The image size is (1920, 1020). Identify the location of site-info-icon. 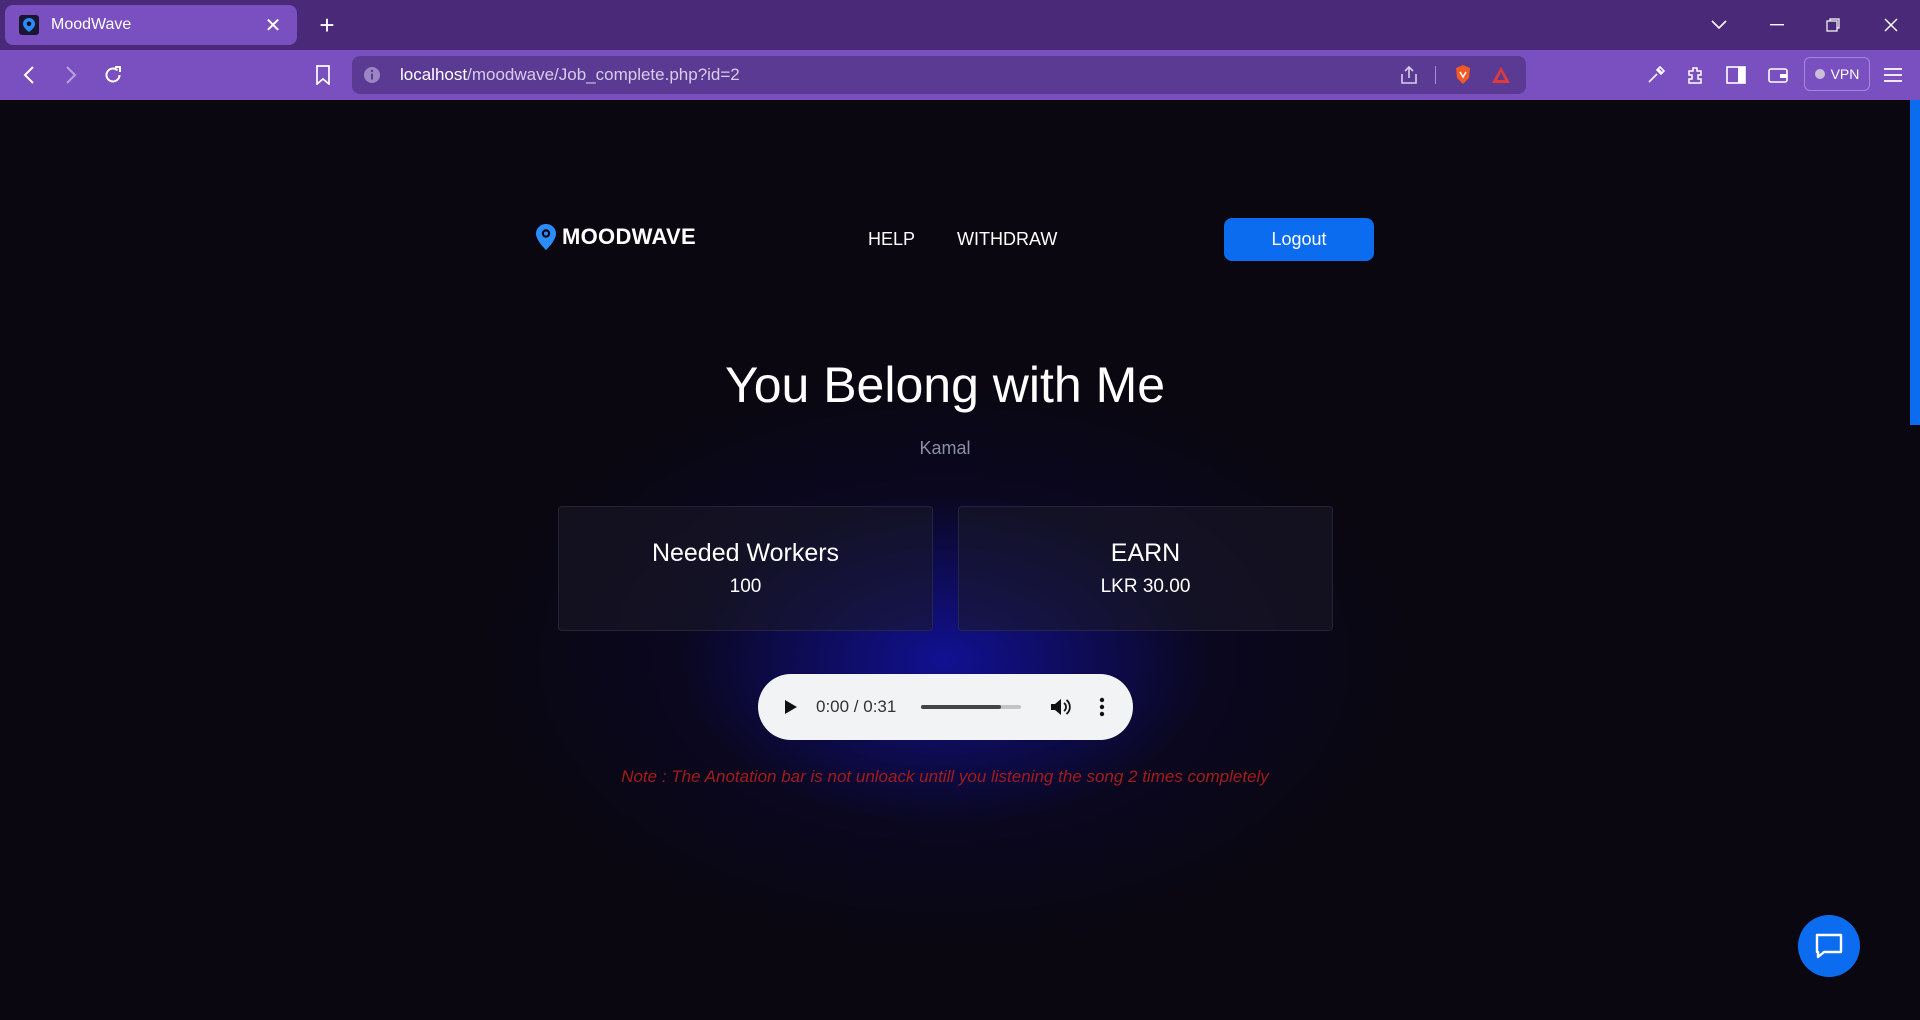
(372, 75).